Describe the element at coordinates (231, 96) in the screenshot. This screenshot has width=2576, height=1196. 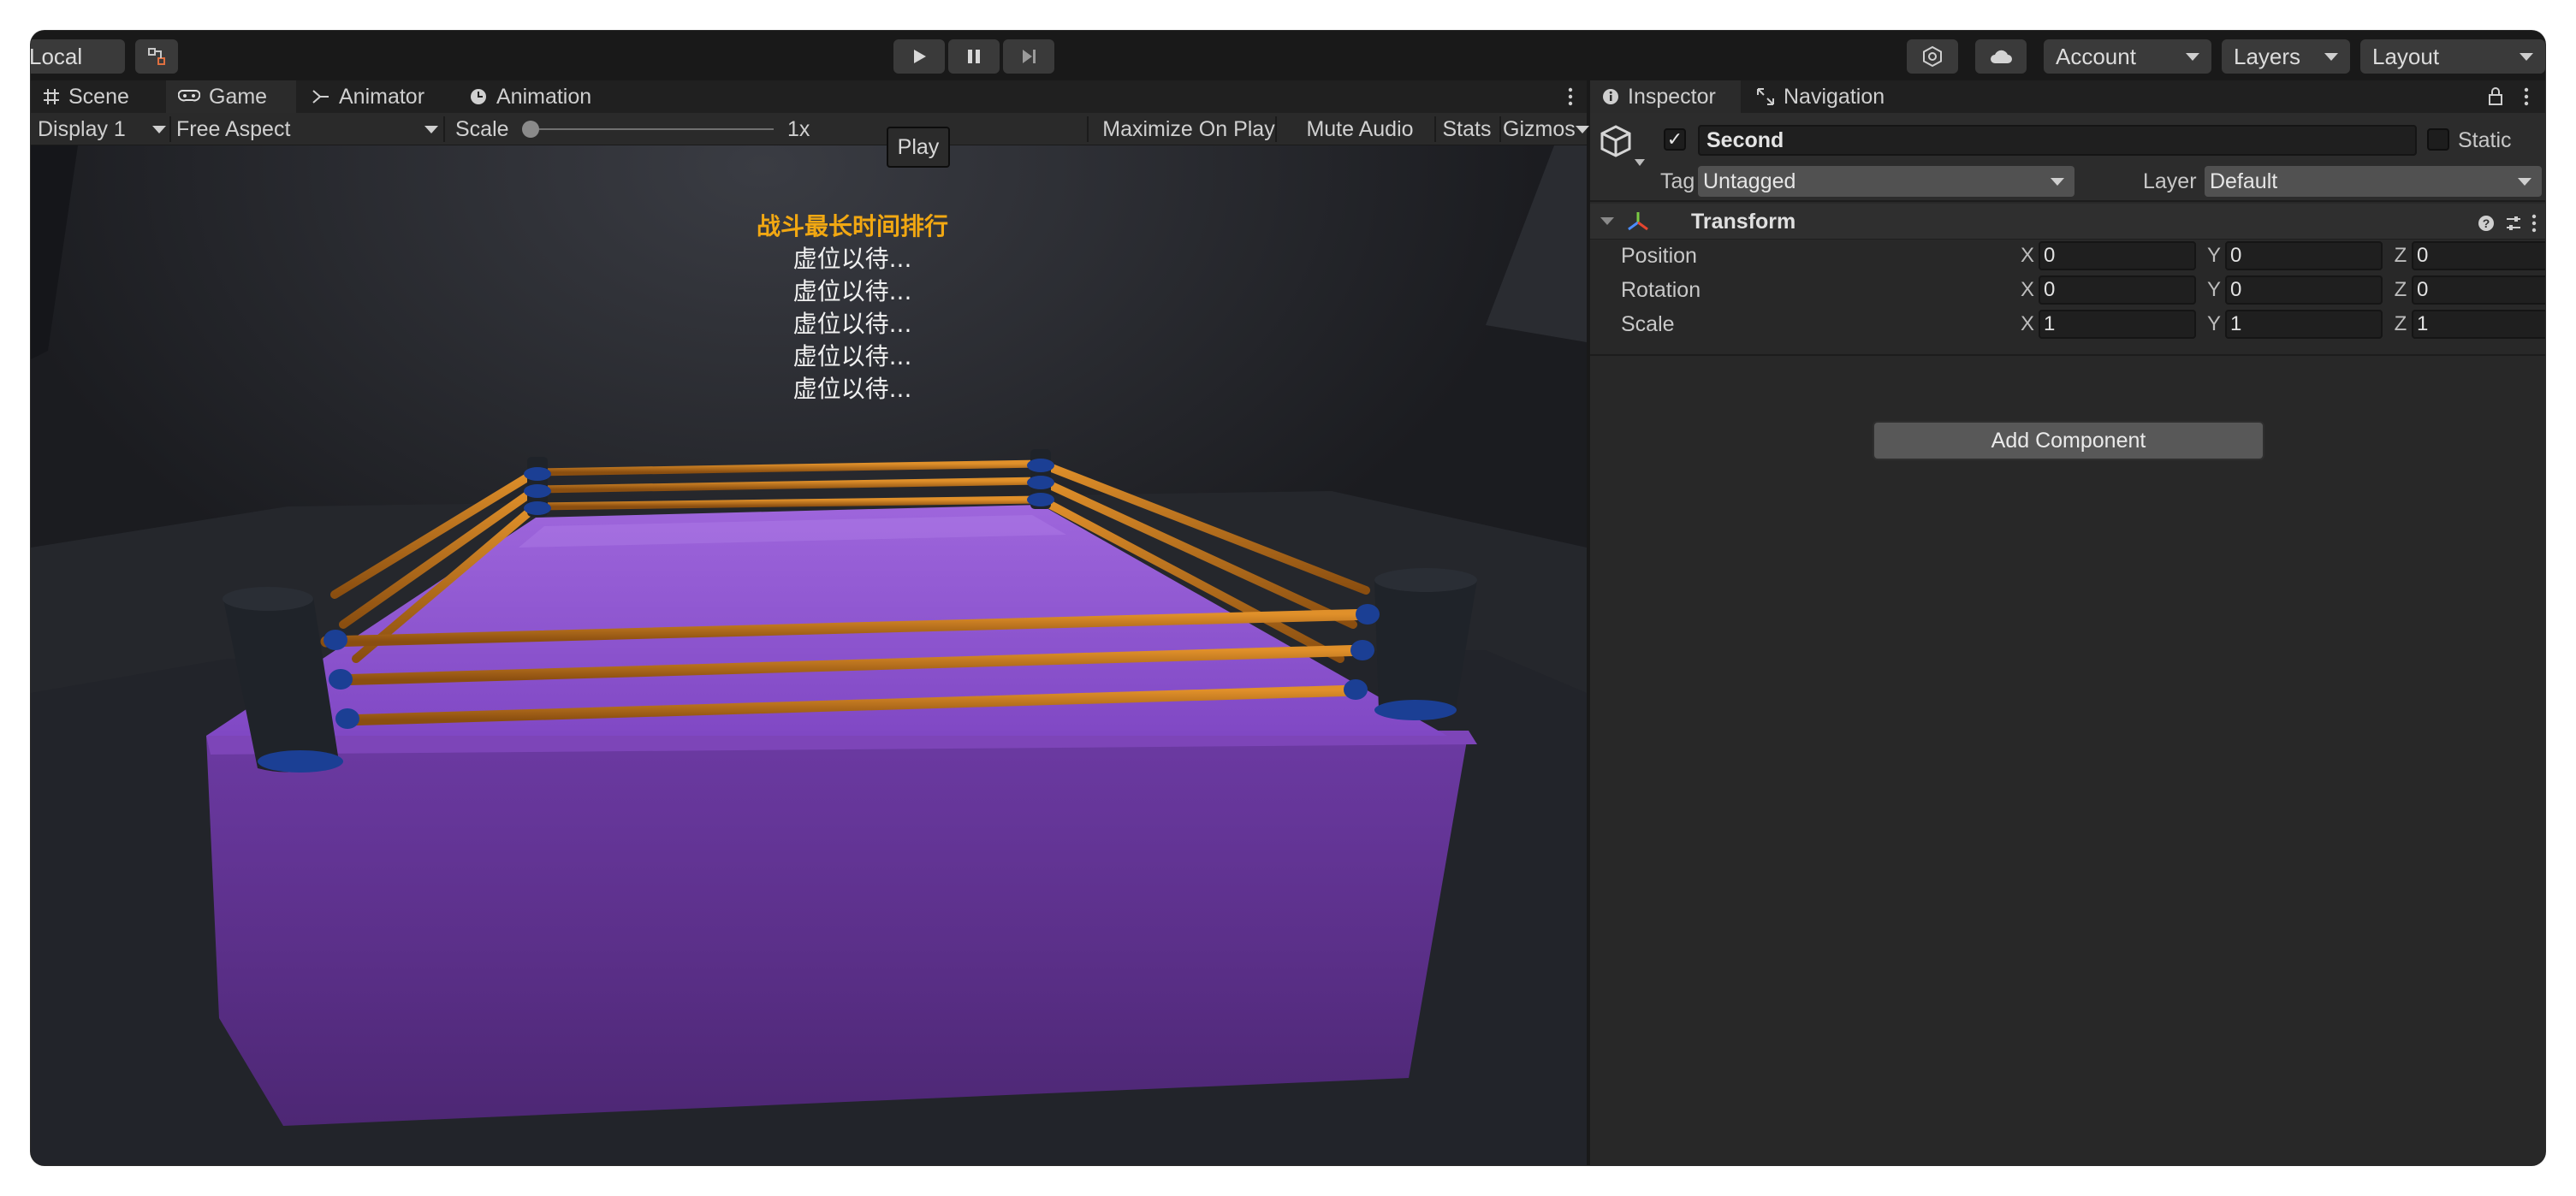
I see `tab-game: Game` at that location.